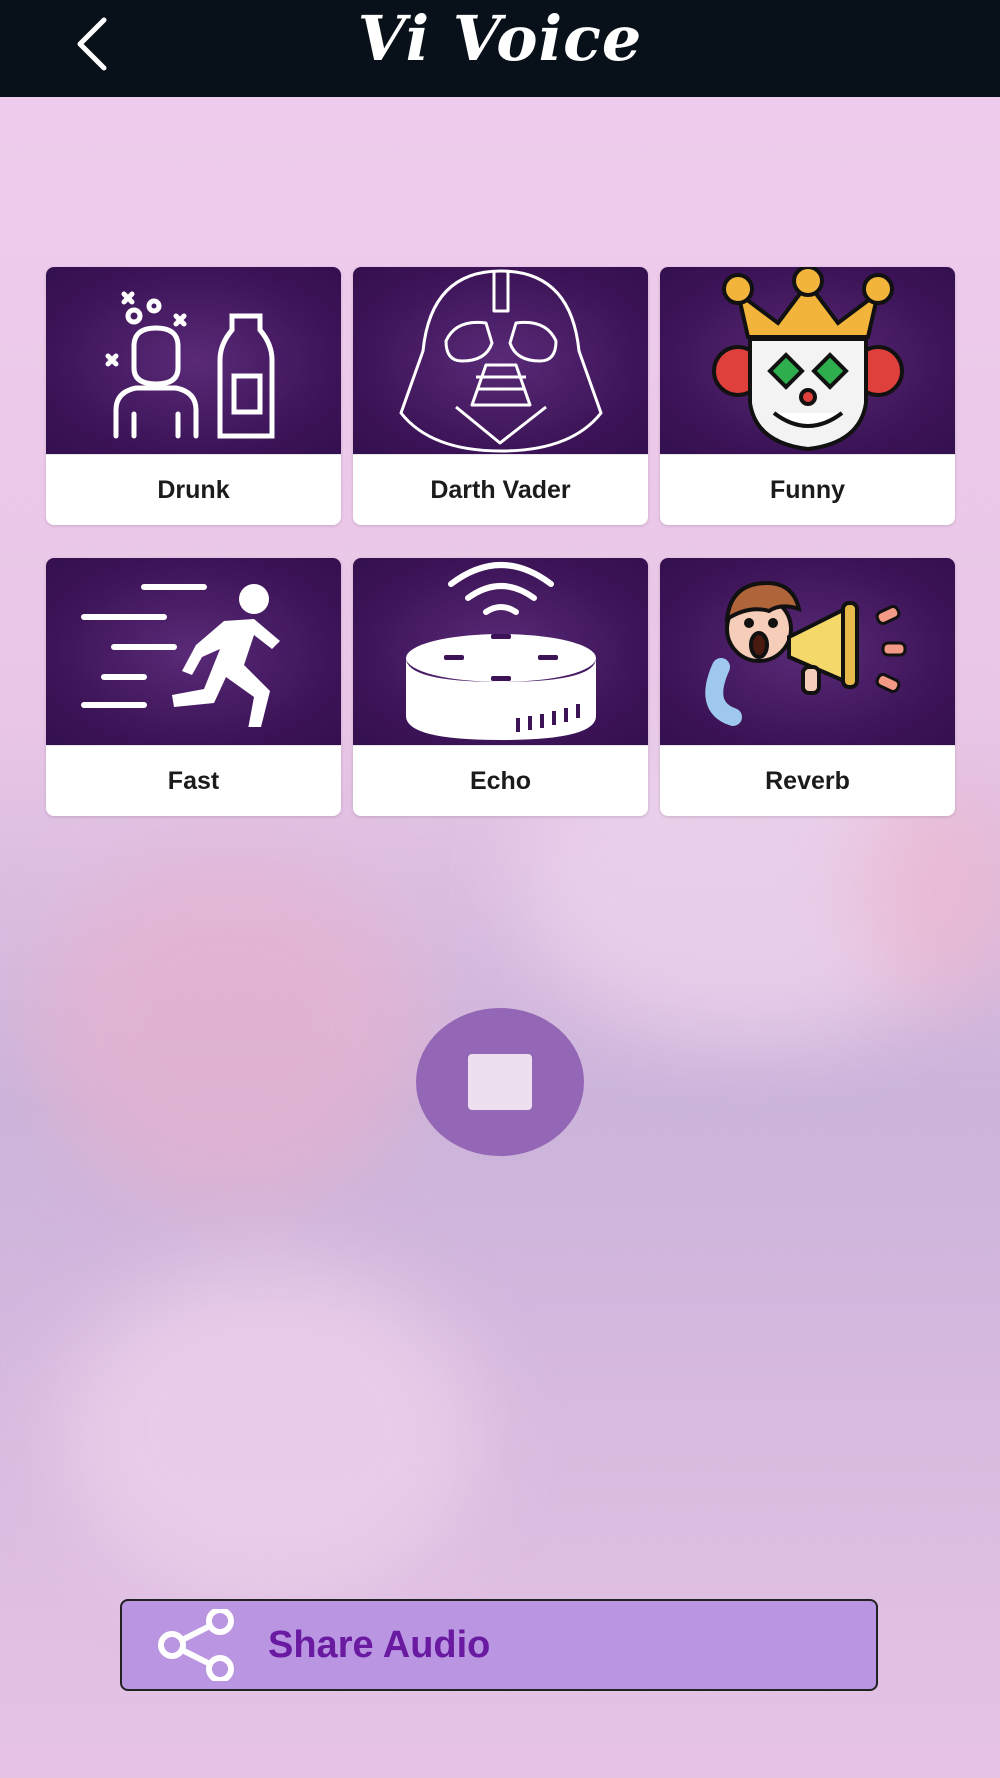  I want to click on effect-card-reverb: Reverb, so click(807, 687).